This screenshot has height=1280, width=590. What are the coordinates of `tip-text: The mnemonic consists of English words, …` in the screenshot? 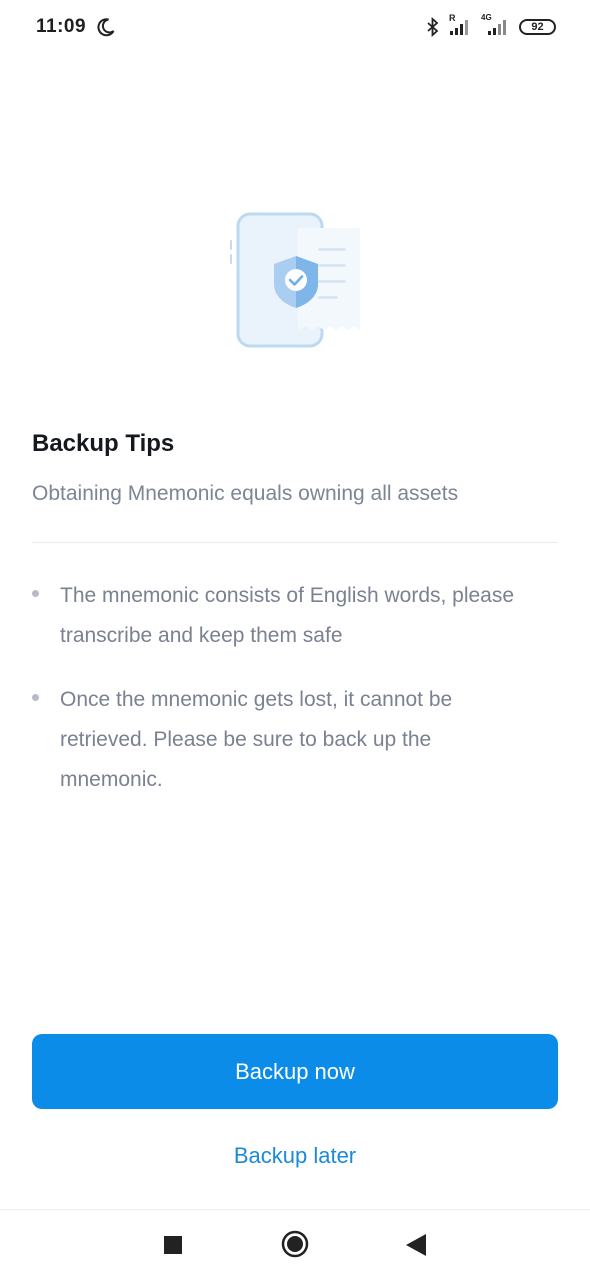 It's located at (287, 615).